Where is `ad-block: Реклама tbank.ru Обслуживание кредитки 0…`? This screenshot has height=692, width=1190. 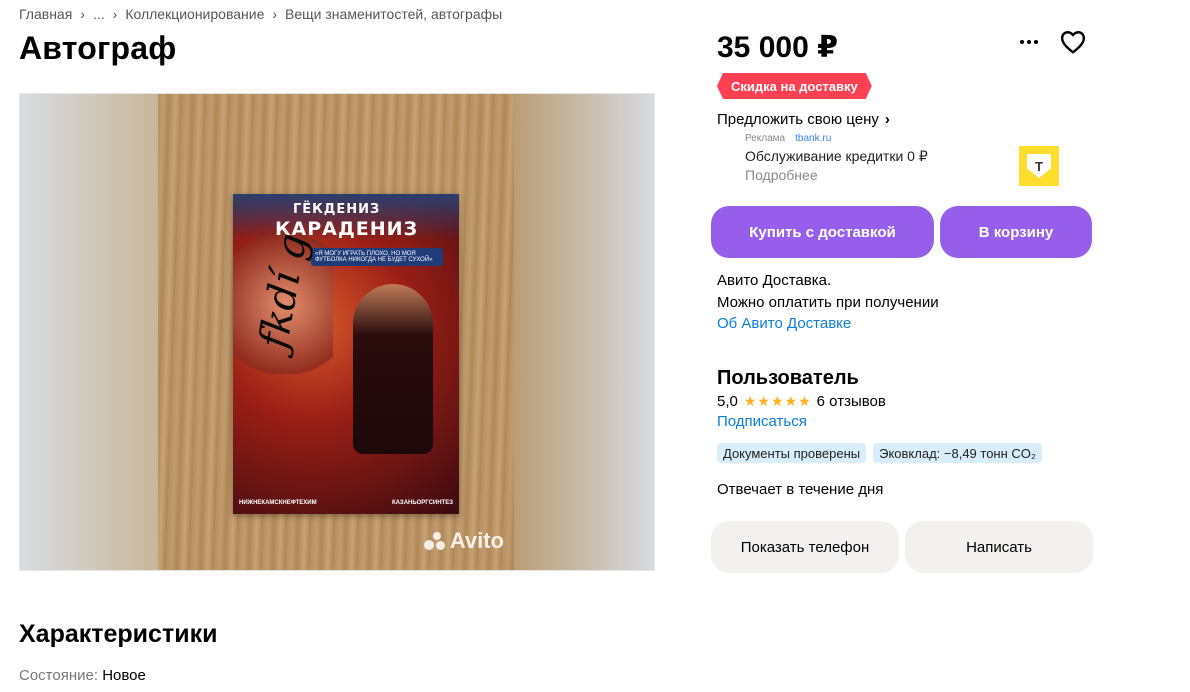
ad-block: Реклама tbank.ru Обслуживание кредитки 0… is located at coordinates (905, 160).